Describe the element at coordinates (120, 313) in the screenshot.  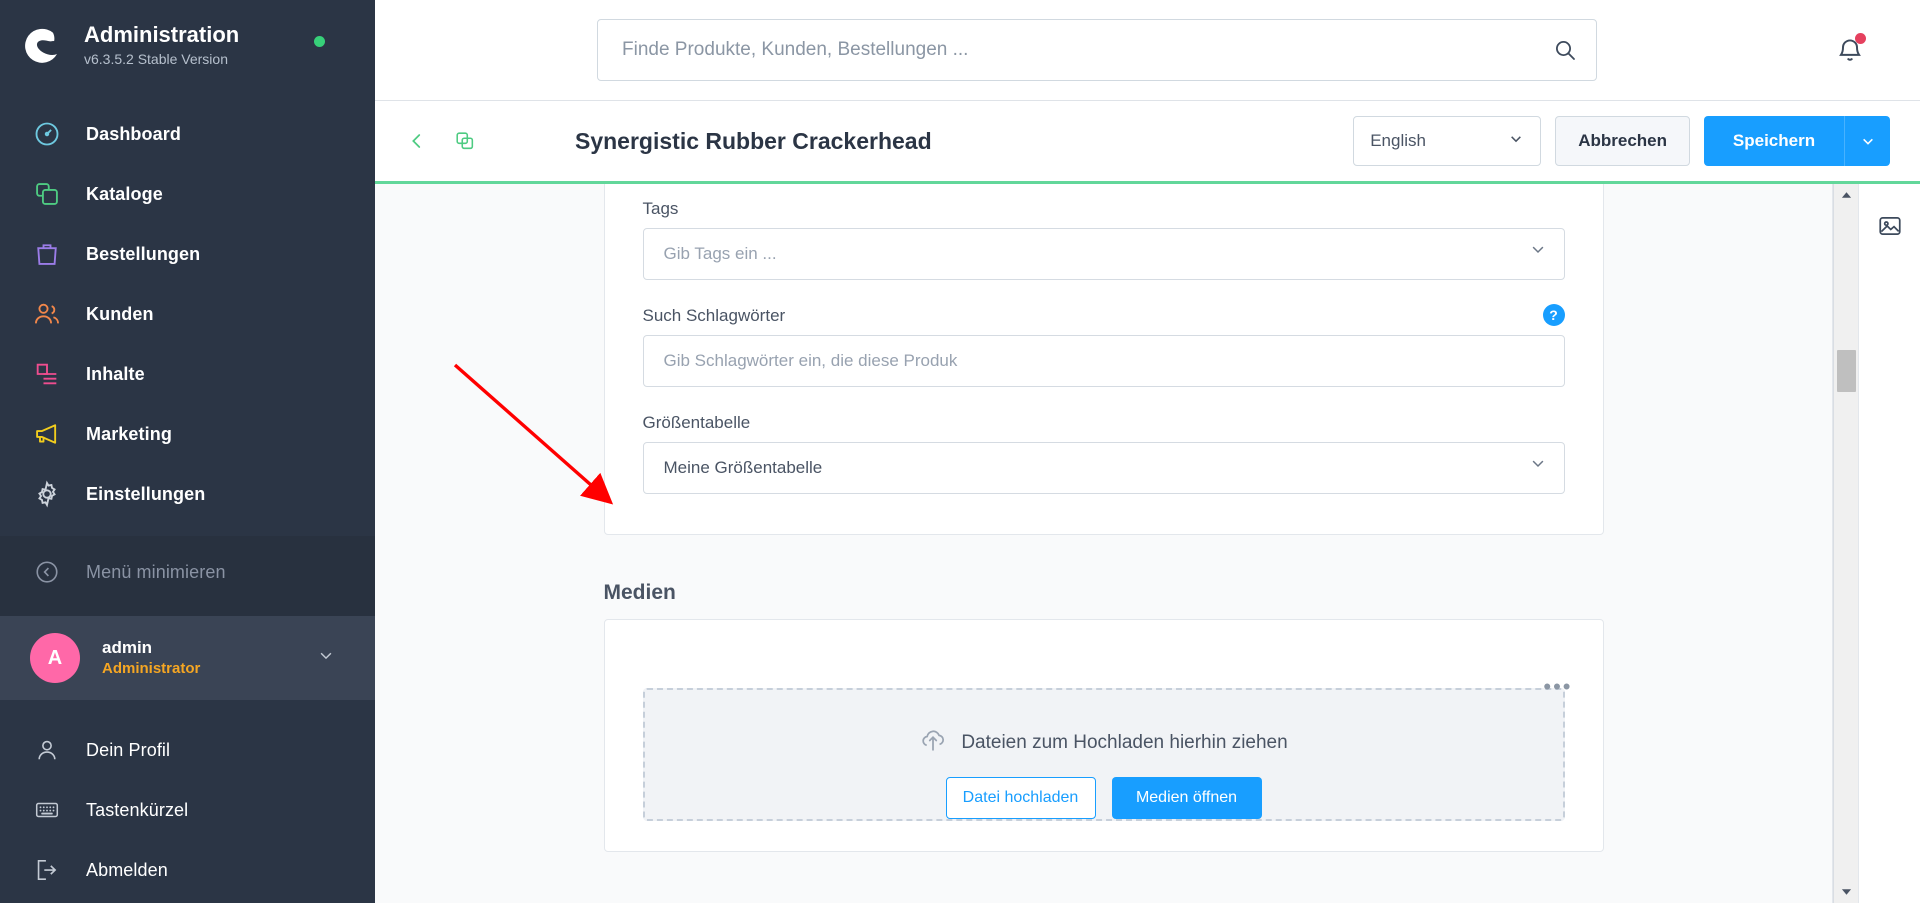
I see `sidebar-item-label: Kunden` at that location.